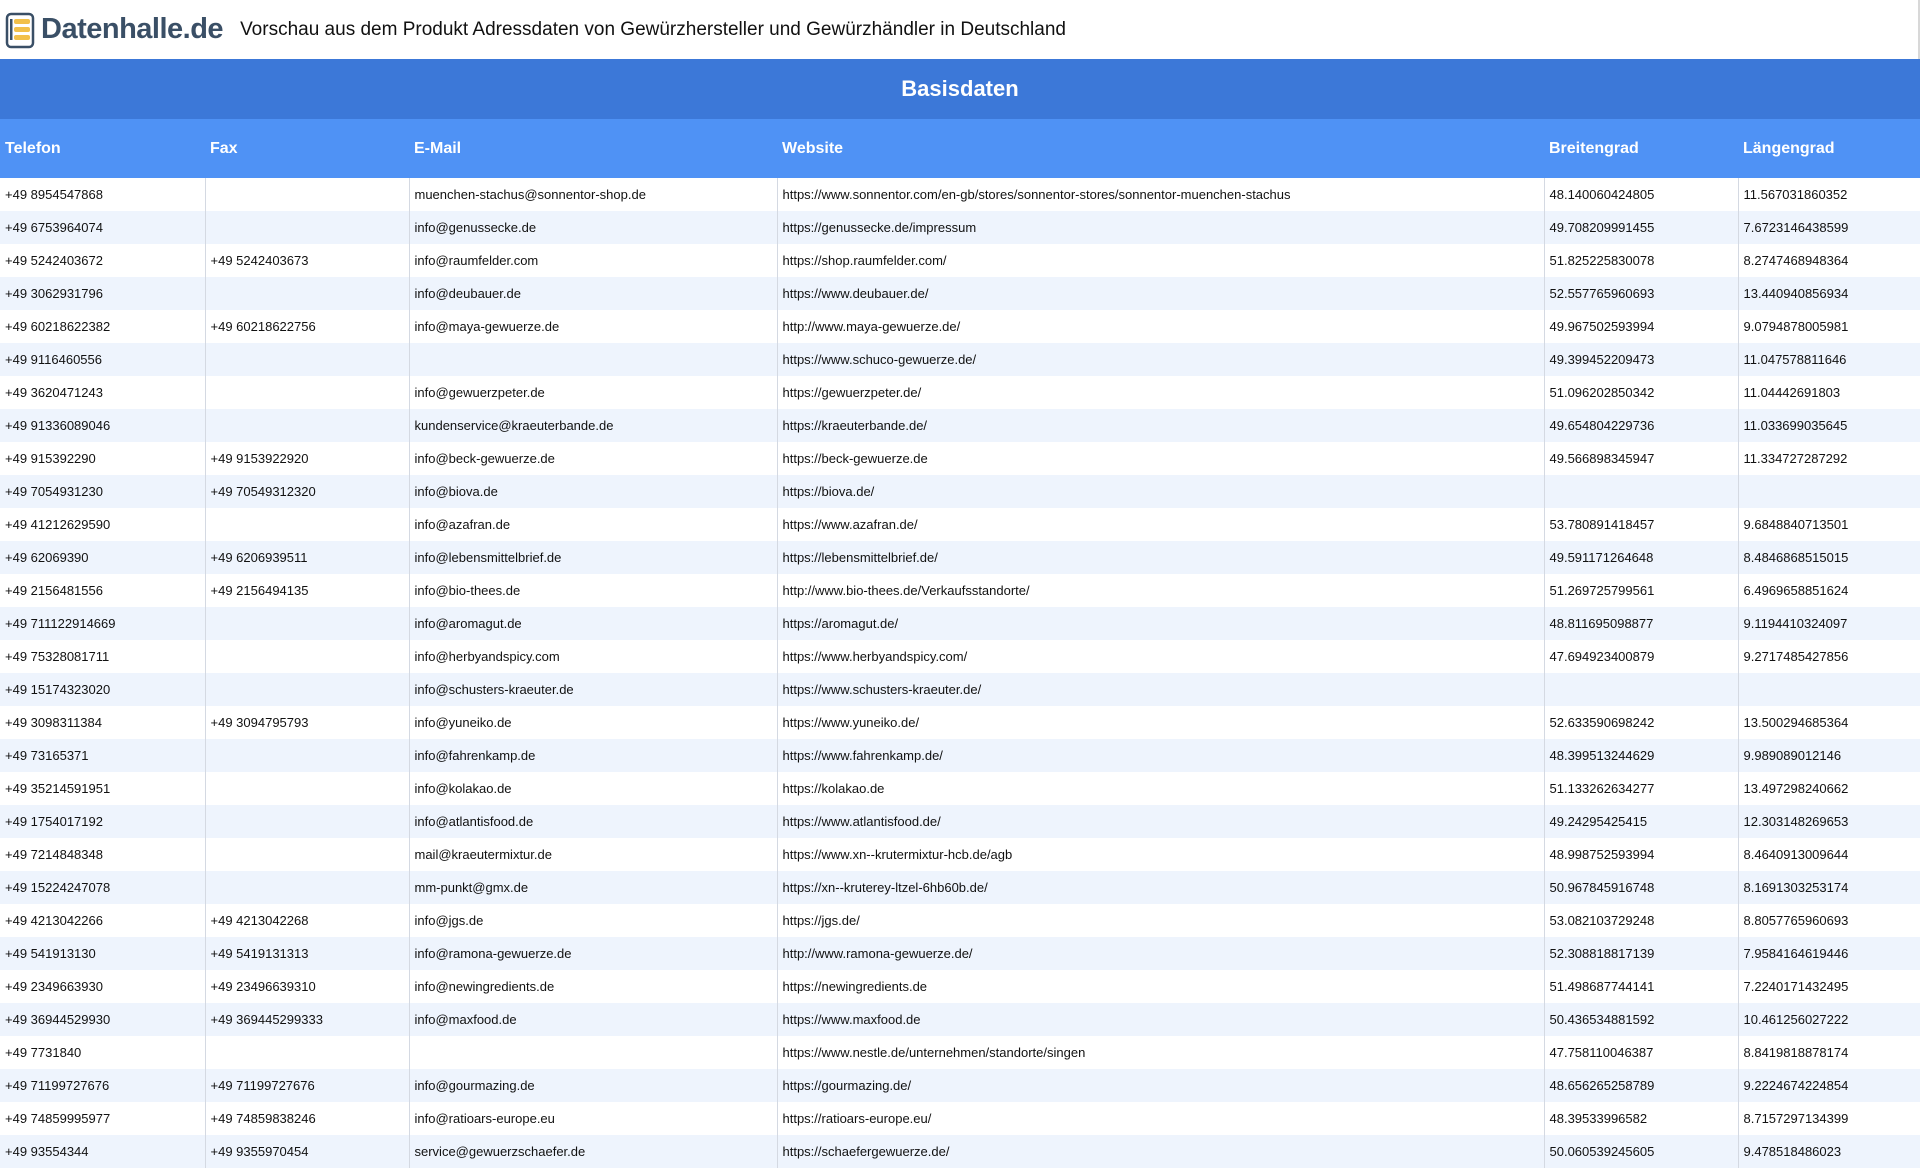 This screenshot has height=1170, width=1920. What do you see at coordinates (1160, 722) in the screenshot?
I see `website-cell: https://www.yuneiko.de/` at bounding box center [1160, 722].